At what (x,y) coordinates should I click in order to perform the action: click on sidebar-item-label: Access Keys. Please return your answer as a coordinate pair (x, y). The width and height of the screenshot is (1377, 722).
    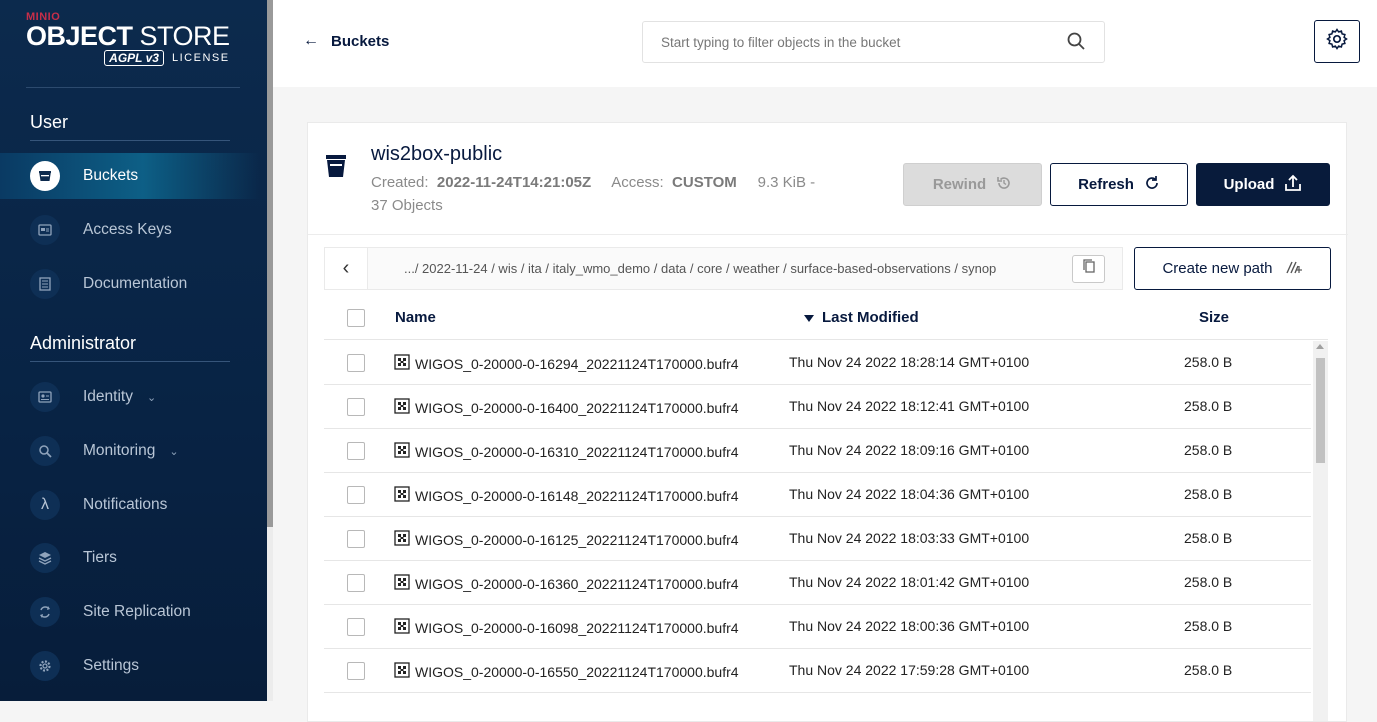
    Looking at the image, I should click on (127, 229).